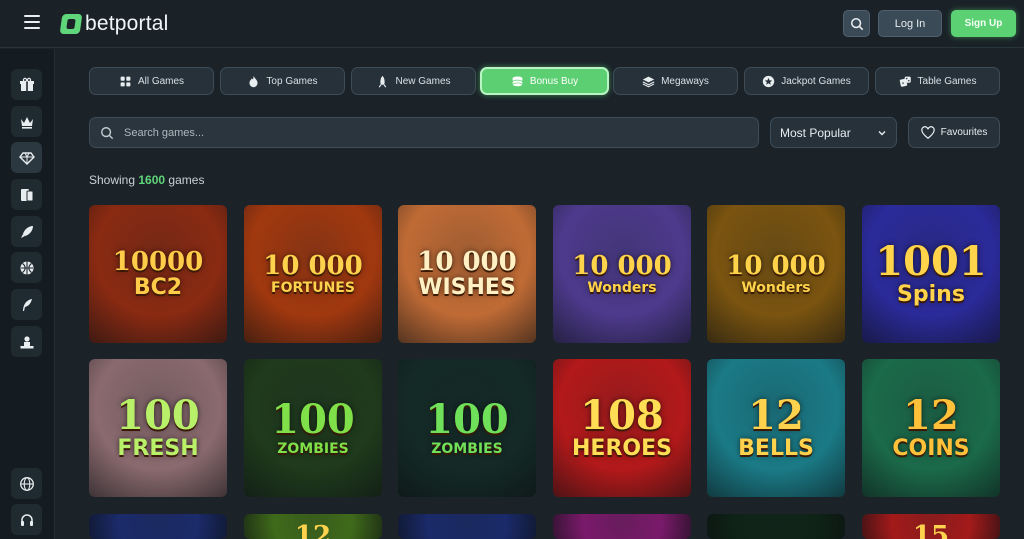  I want to click on favourites-button: Favourites, so click(954, 132).